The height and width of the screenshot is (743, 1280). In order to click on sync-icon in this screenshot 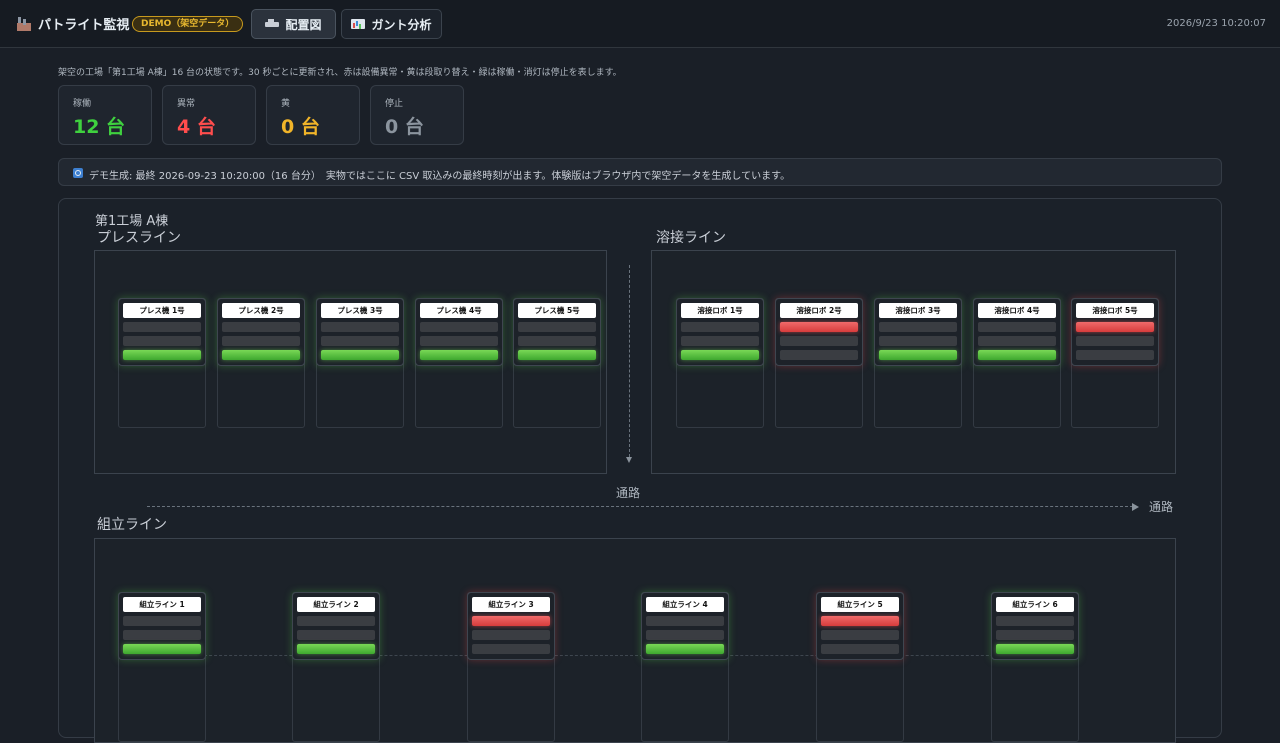, I will do `click(78, 173)`.